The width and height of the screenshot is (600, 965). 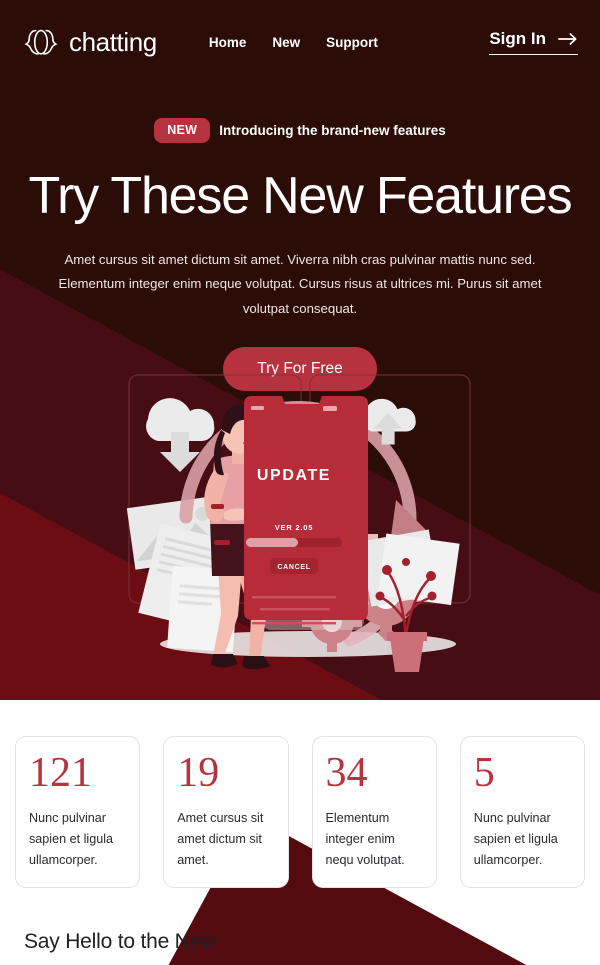 I want to click on sign-in-button: Sign In, so click(x=533, y=42).